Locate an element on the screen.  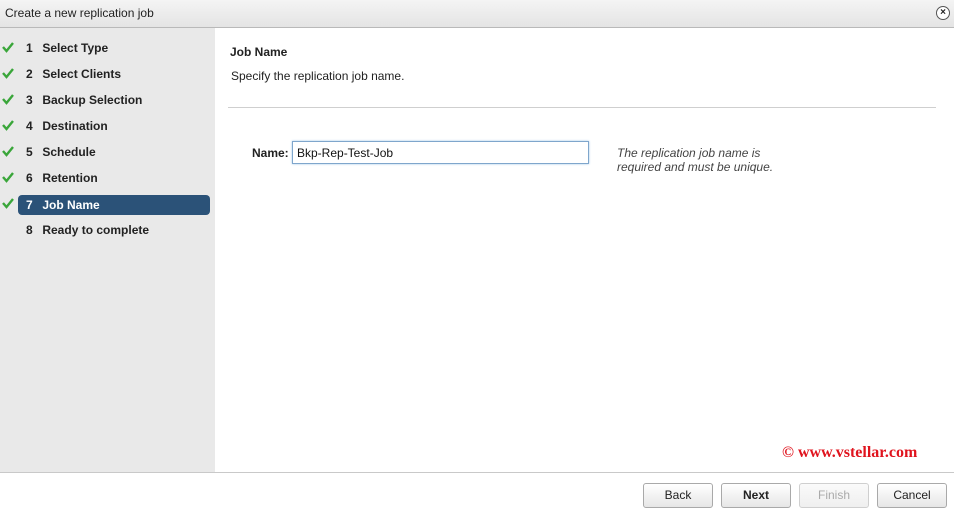
step-job-name: 7 Job Name is located at coordinates (114, 205).